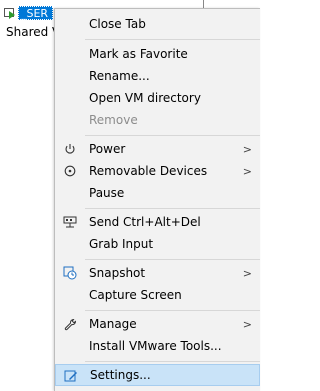 The image size is (320, 391). I want to click on power-icon, so click(70, 149).